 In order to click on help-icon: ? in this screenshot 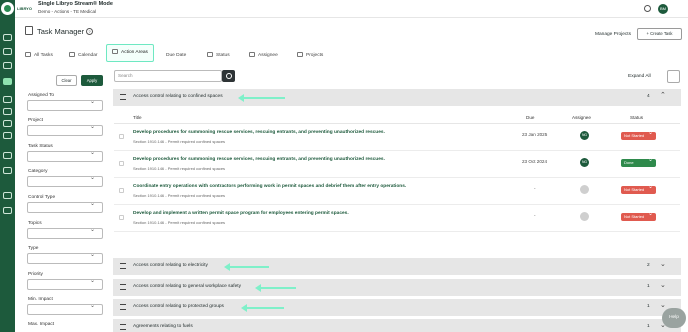, I will do `click(89, 31)`.